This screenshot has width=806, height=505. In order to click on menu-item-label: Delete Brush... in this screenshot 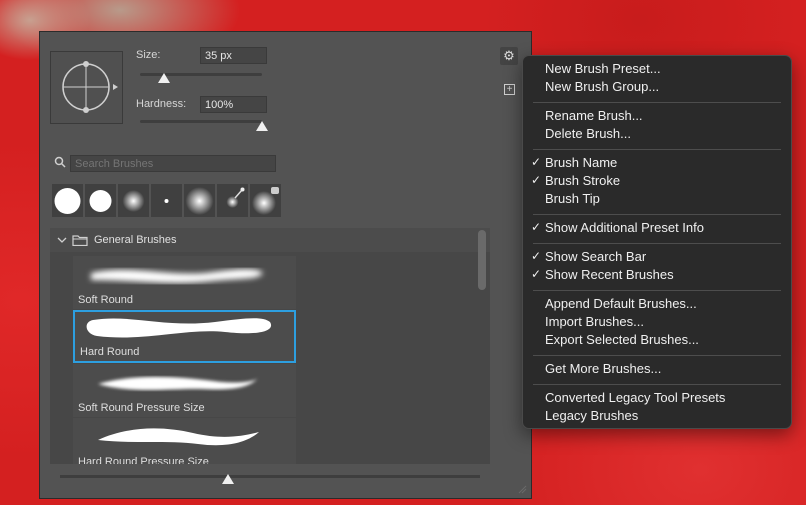, I will do `click(588, 133)`.